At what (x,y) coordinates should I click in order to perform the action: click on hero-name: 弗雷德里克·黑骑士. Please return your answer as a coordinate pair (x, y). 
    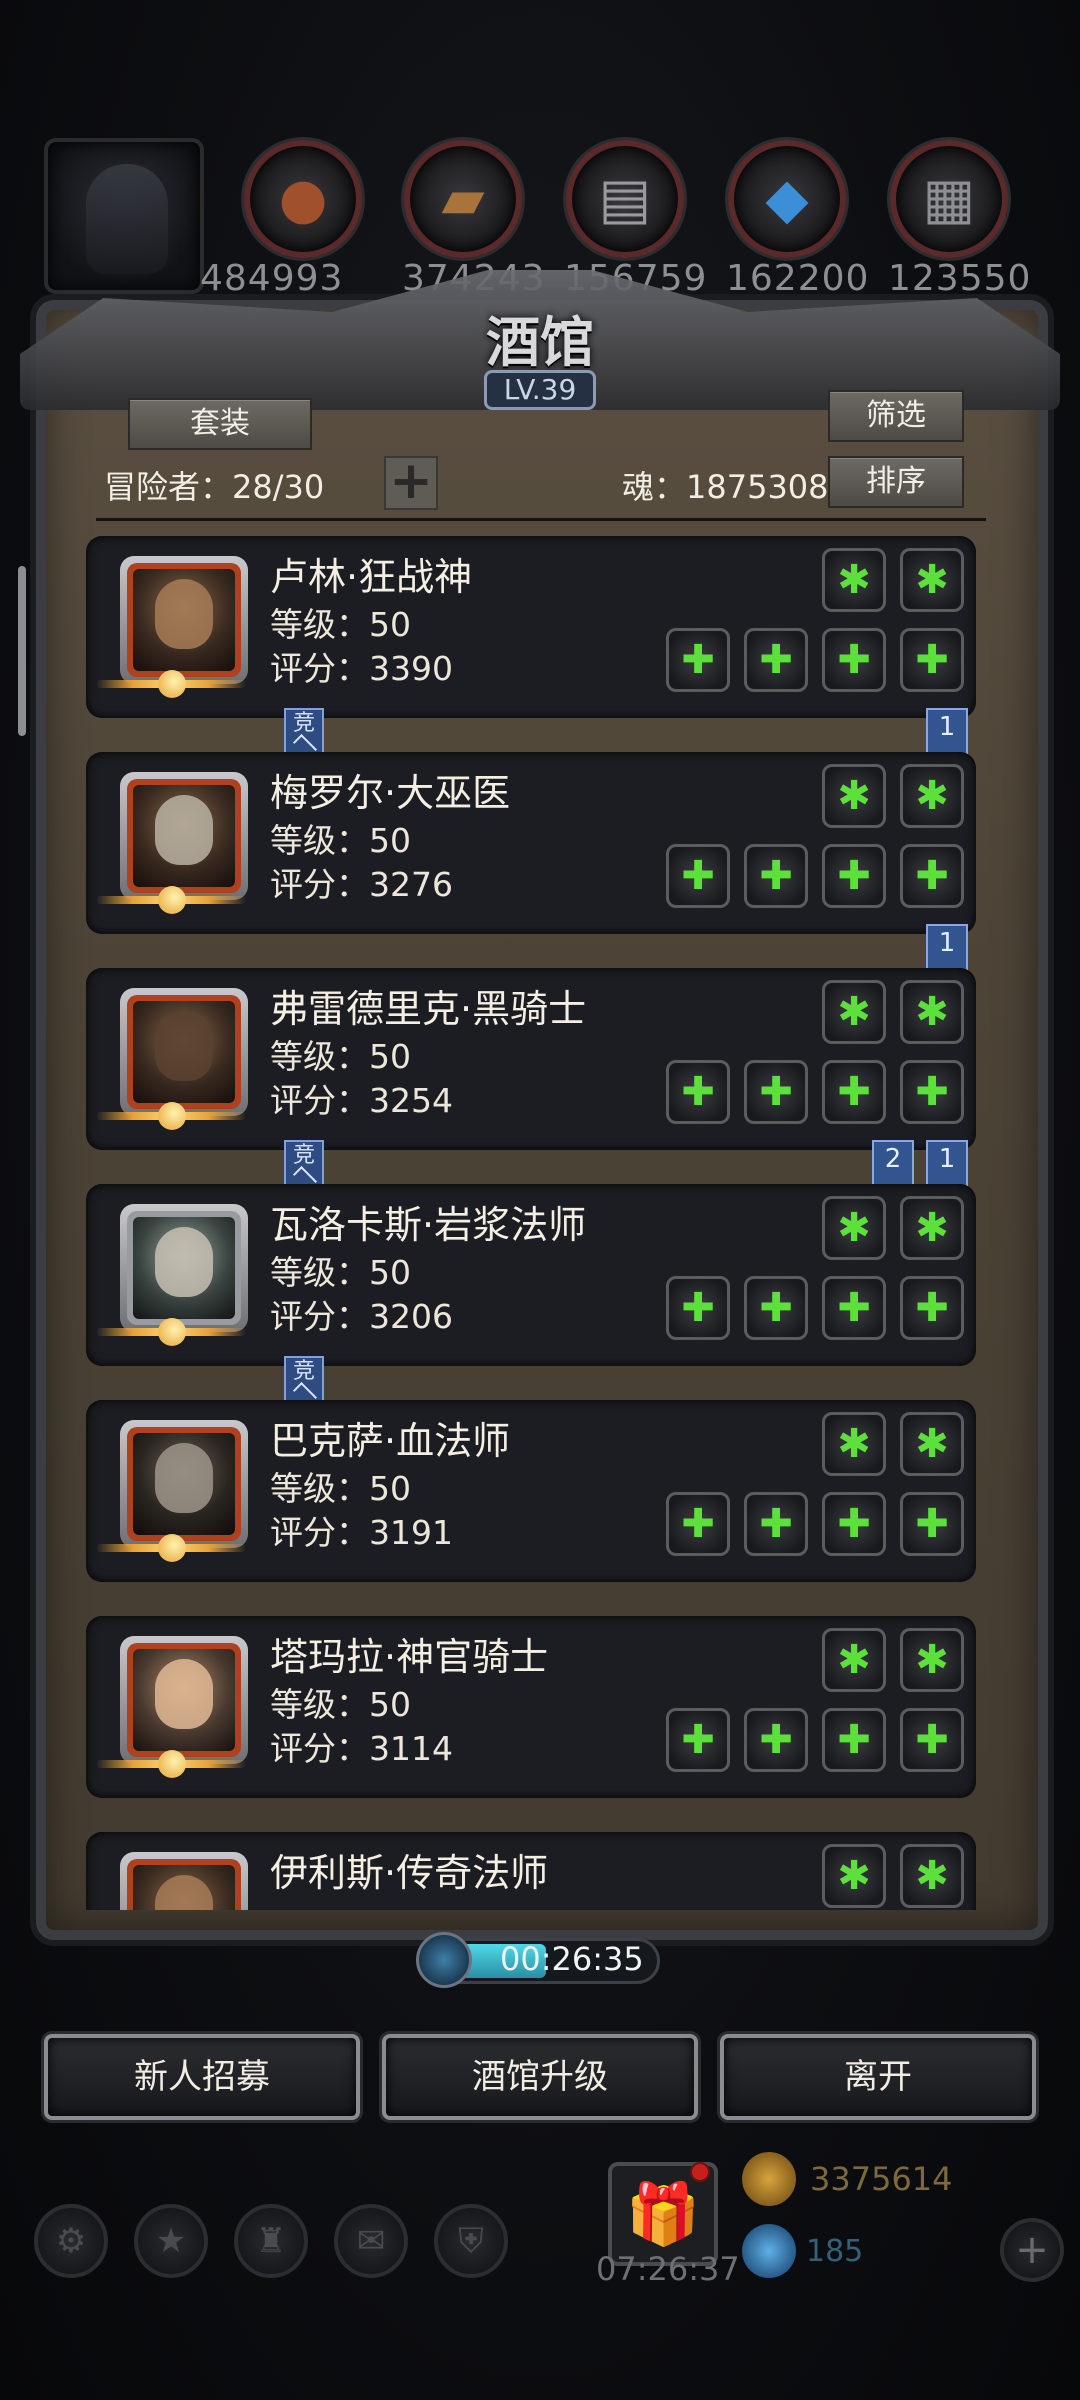
    Looking at the image, I should click on (428, 1009).